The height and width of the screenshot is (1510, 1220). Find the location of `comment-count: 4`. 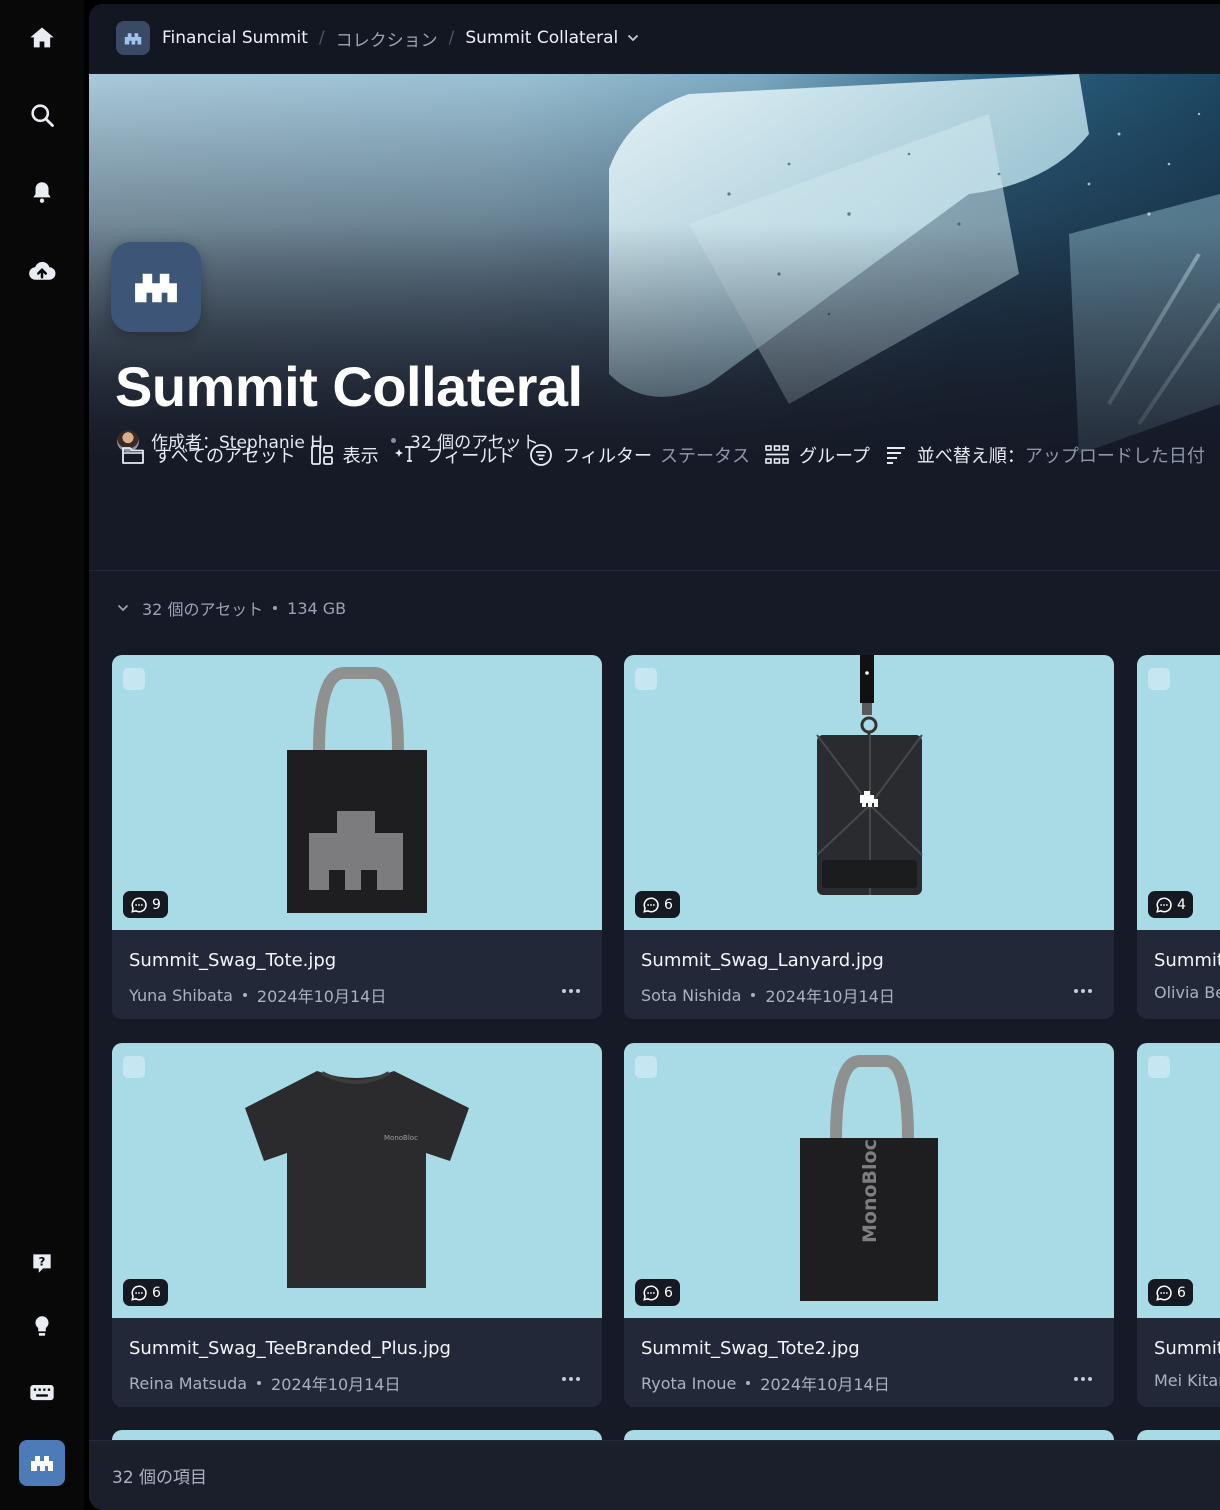

comment-count: 4 is located at coordinates (1181, 904).